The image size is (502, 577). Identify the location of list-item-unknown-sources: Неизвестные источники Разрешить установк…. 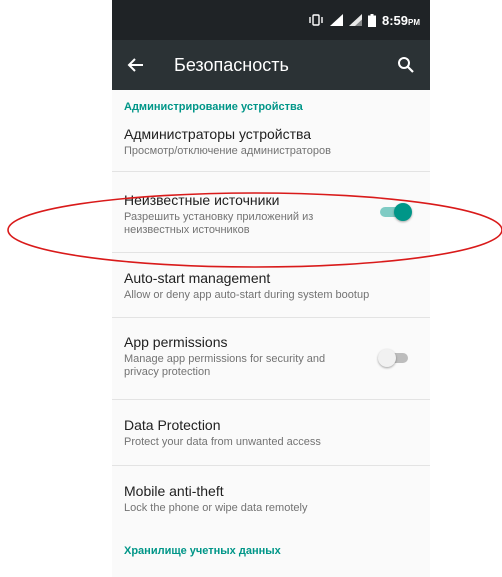
(271, 212).